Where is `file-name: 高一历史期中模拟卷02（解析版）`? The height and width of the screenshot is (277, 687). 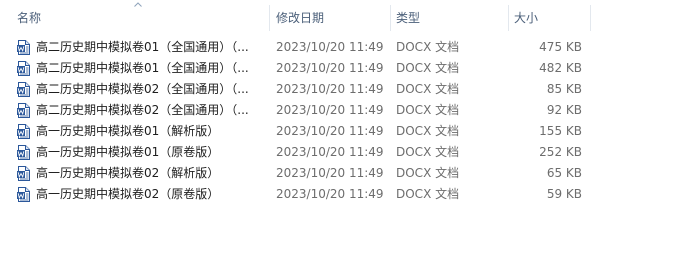
file-name: 高一历史期中模拟卷02（解析版） is located at coordinates (128, 173).